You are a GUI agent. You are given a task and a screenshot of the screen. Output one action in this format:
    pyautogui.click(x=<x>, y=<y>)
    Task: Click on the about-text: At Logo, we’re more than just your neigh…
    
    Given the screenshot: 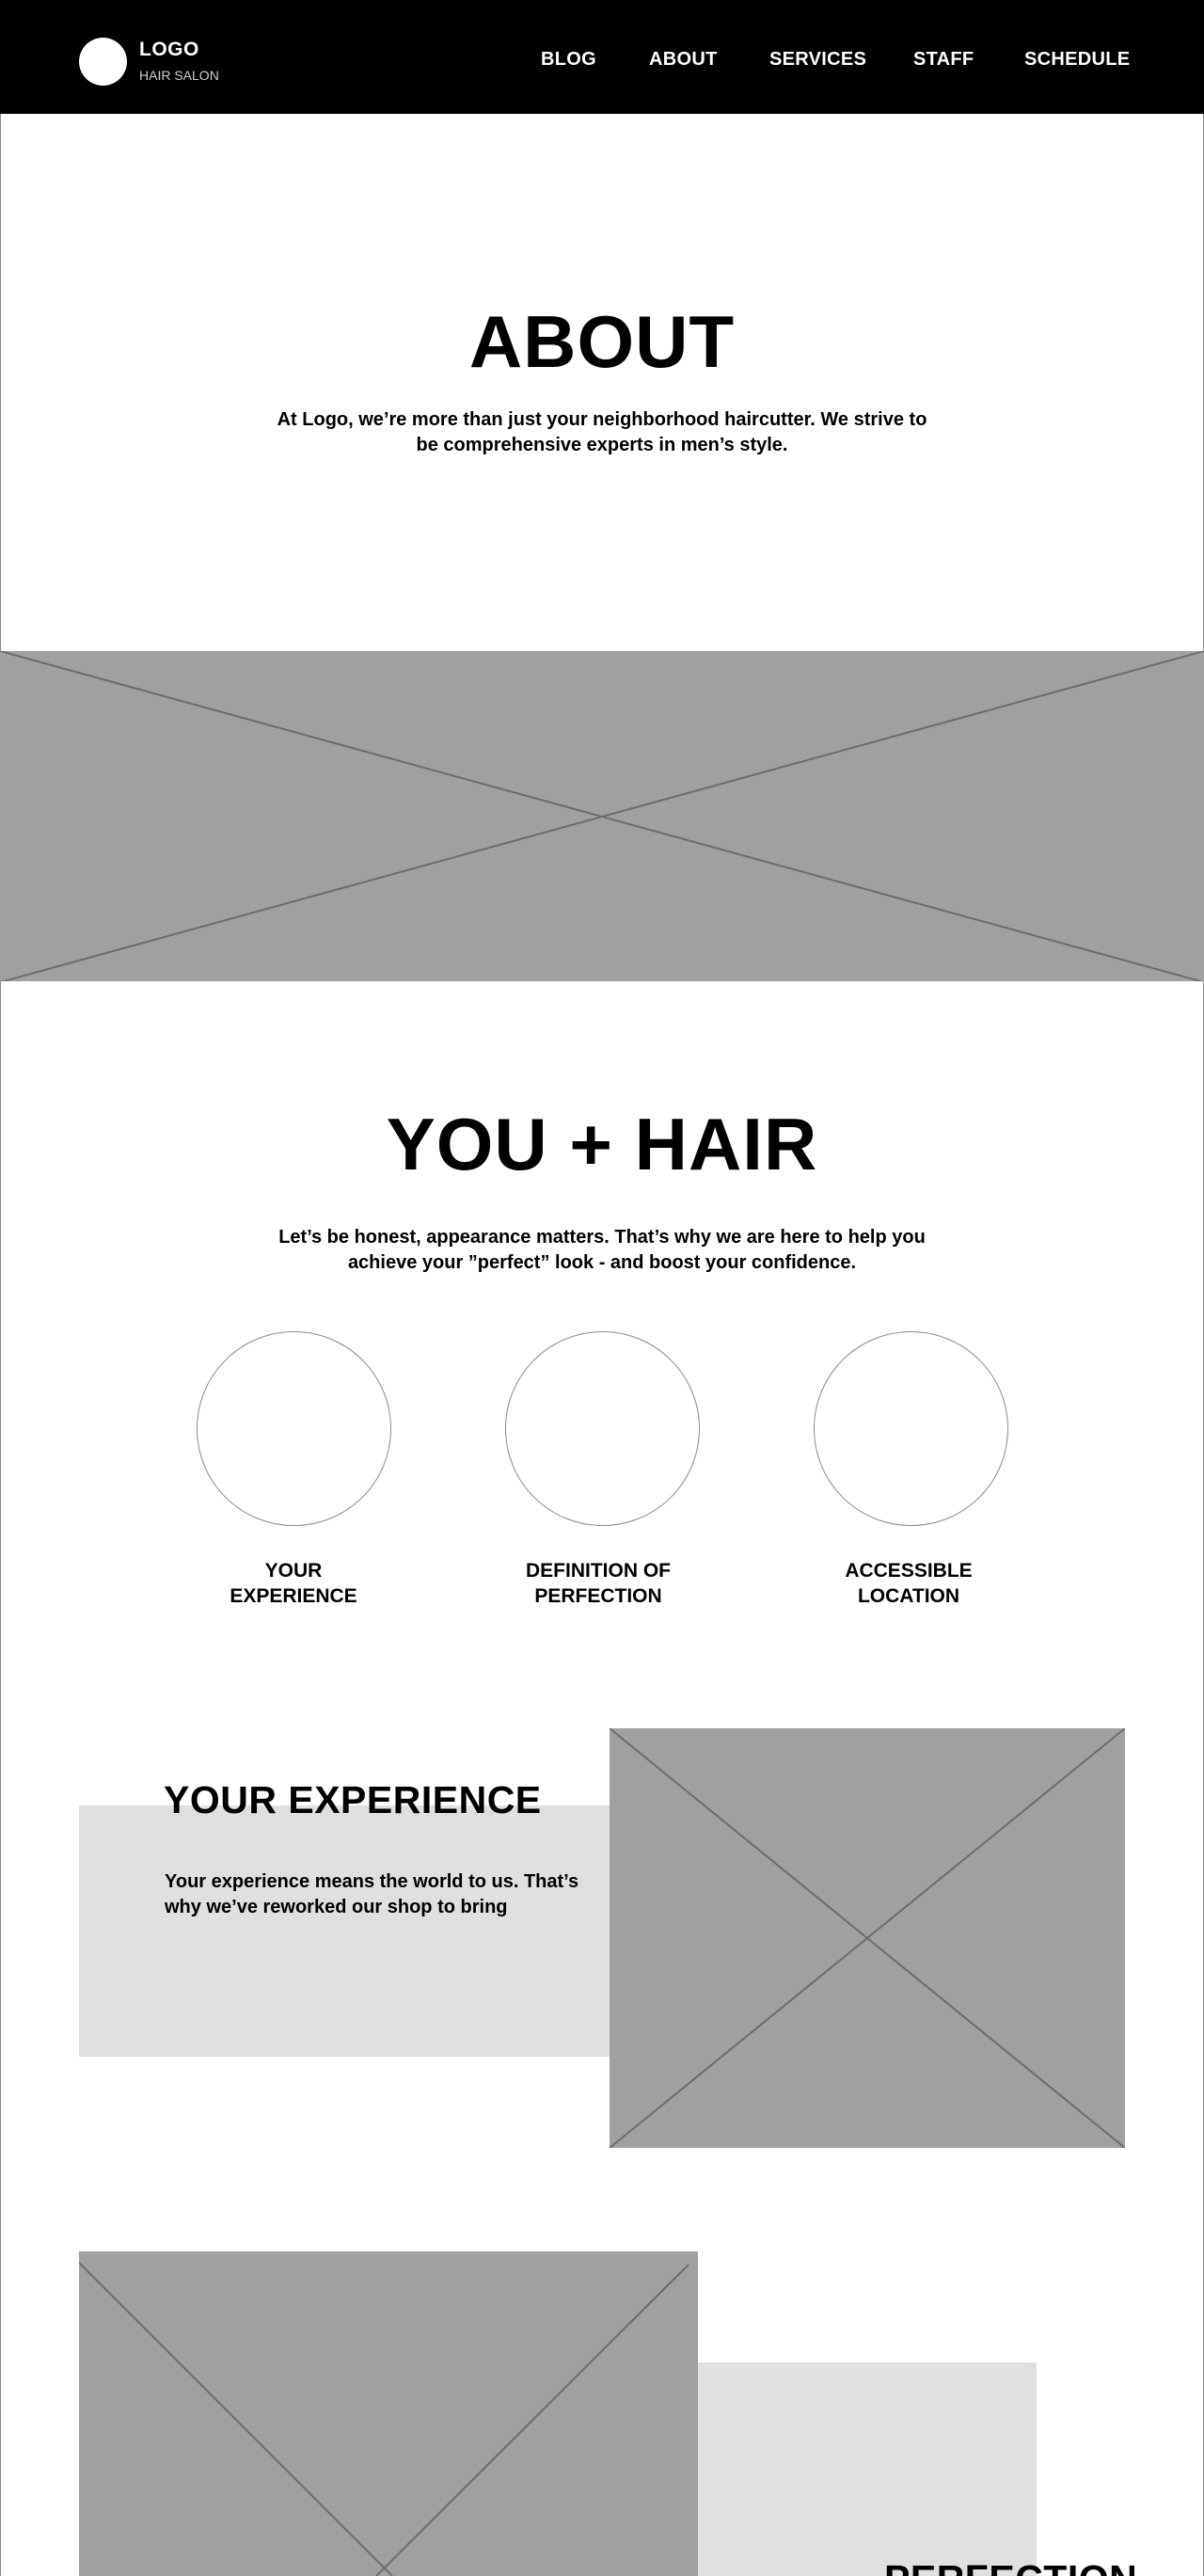 What is the action you would take?
    pyautogui.click(x=602, y=432)
    